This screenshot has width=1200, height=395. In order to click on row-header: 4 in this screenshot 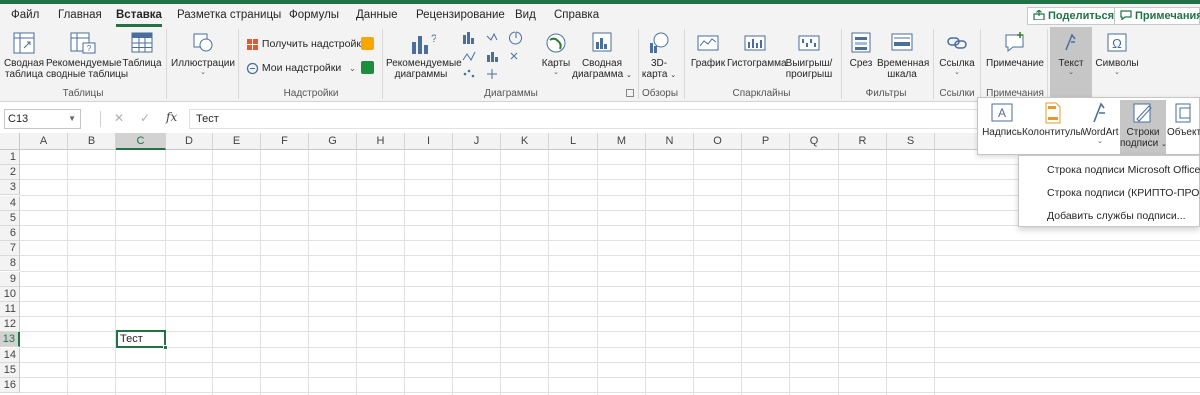, I will do `click(10, 203)`.